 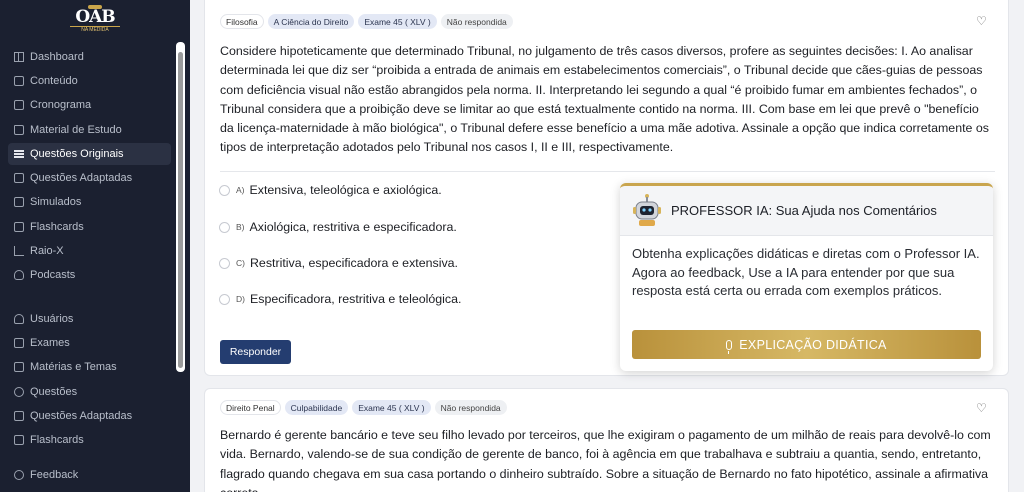 What do you see at coordinates (255, 352) in the screenshot?
I see `answer-button: Responder` at bounding box center [255, 352].